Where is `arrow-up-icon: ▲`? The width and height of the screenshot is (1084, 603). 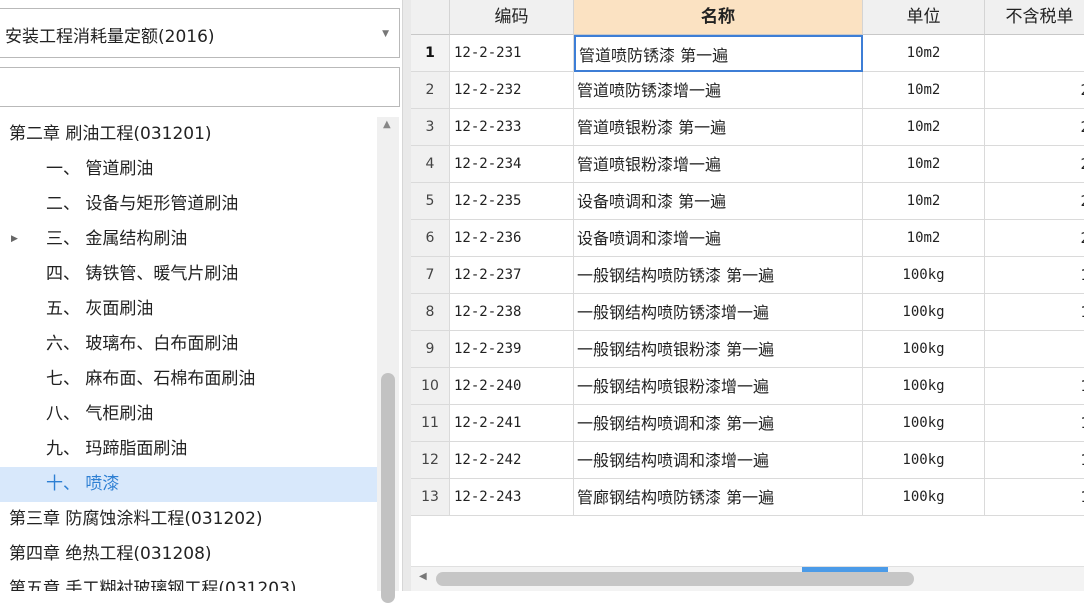
arrow-up-icon: ▲ is located at coordinates (387, 124).